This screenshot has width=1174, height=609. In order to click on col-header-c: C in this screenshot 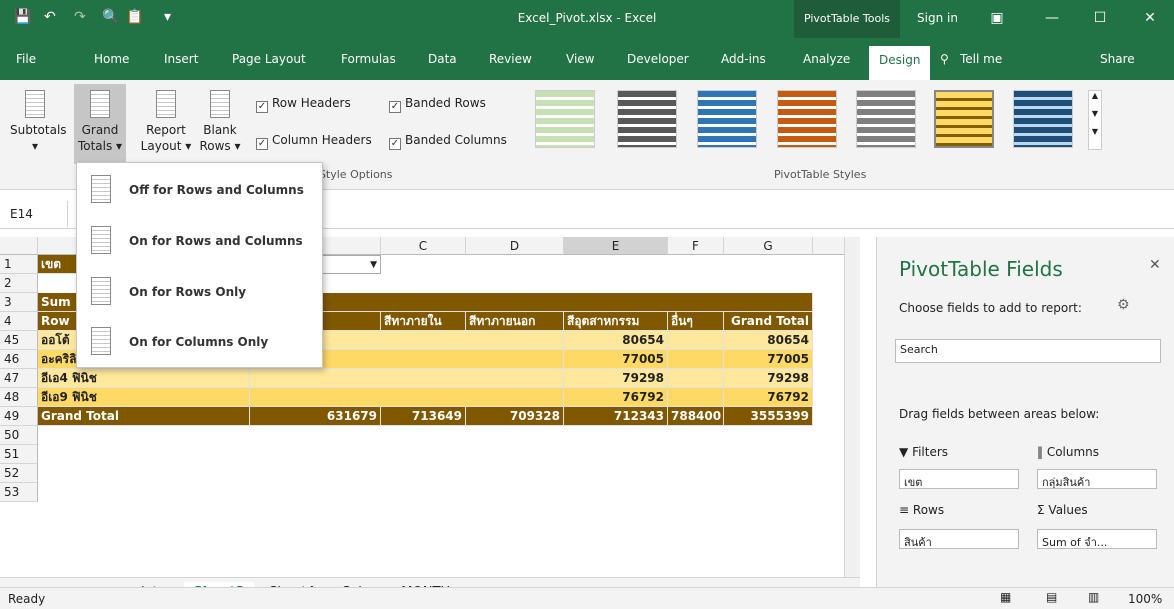, I will do `click(423, 246)`.